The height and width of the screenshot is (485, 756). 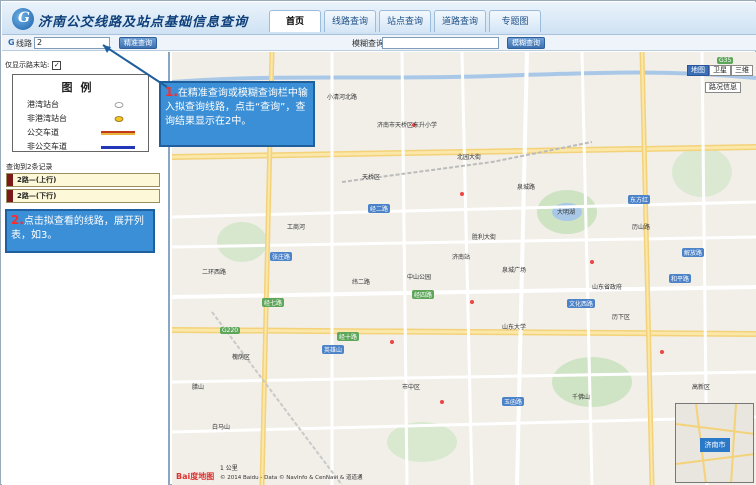 I want to click on show-stops-label: 仅显示路末站:, so click(x=27, y=65).